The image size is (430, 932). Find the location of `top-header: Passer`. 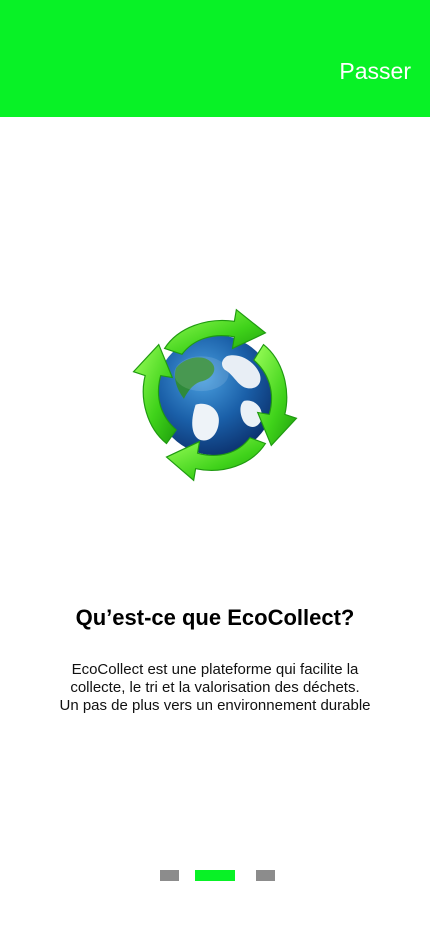

top-header: Passer is located at coordinates (215, 58).